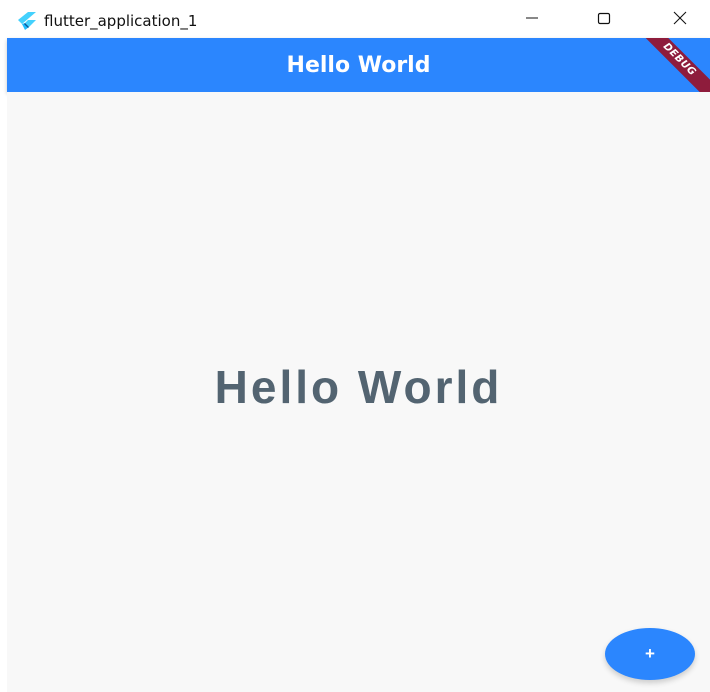 The image size is (710, 692). I want to click on app-bar-title: Hello World, so click(358, 65).